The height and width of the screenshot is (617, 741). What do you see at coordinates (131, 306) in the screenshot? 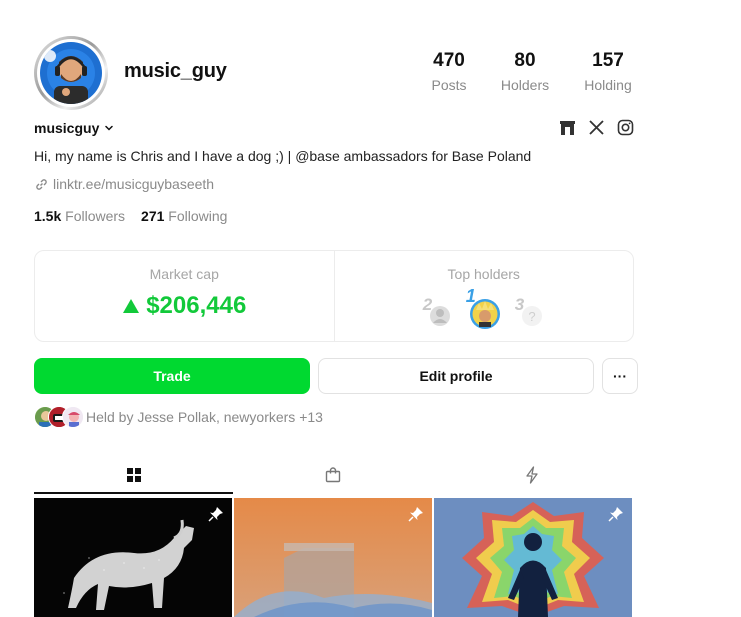
I see `triangle-up-icon` at bounding box center [131, 306].